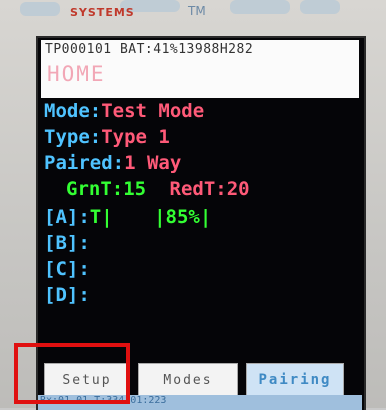 Image resolution: width=386 pixels, height=410 pixels. I want to click on screen-header: TP000101 BAT:41%13988H282 HOME, so click(200, 69).